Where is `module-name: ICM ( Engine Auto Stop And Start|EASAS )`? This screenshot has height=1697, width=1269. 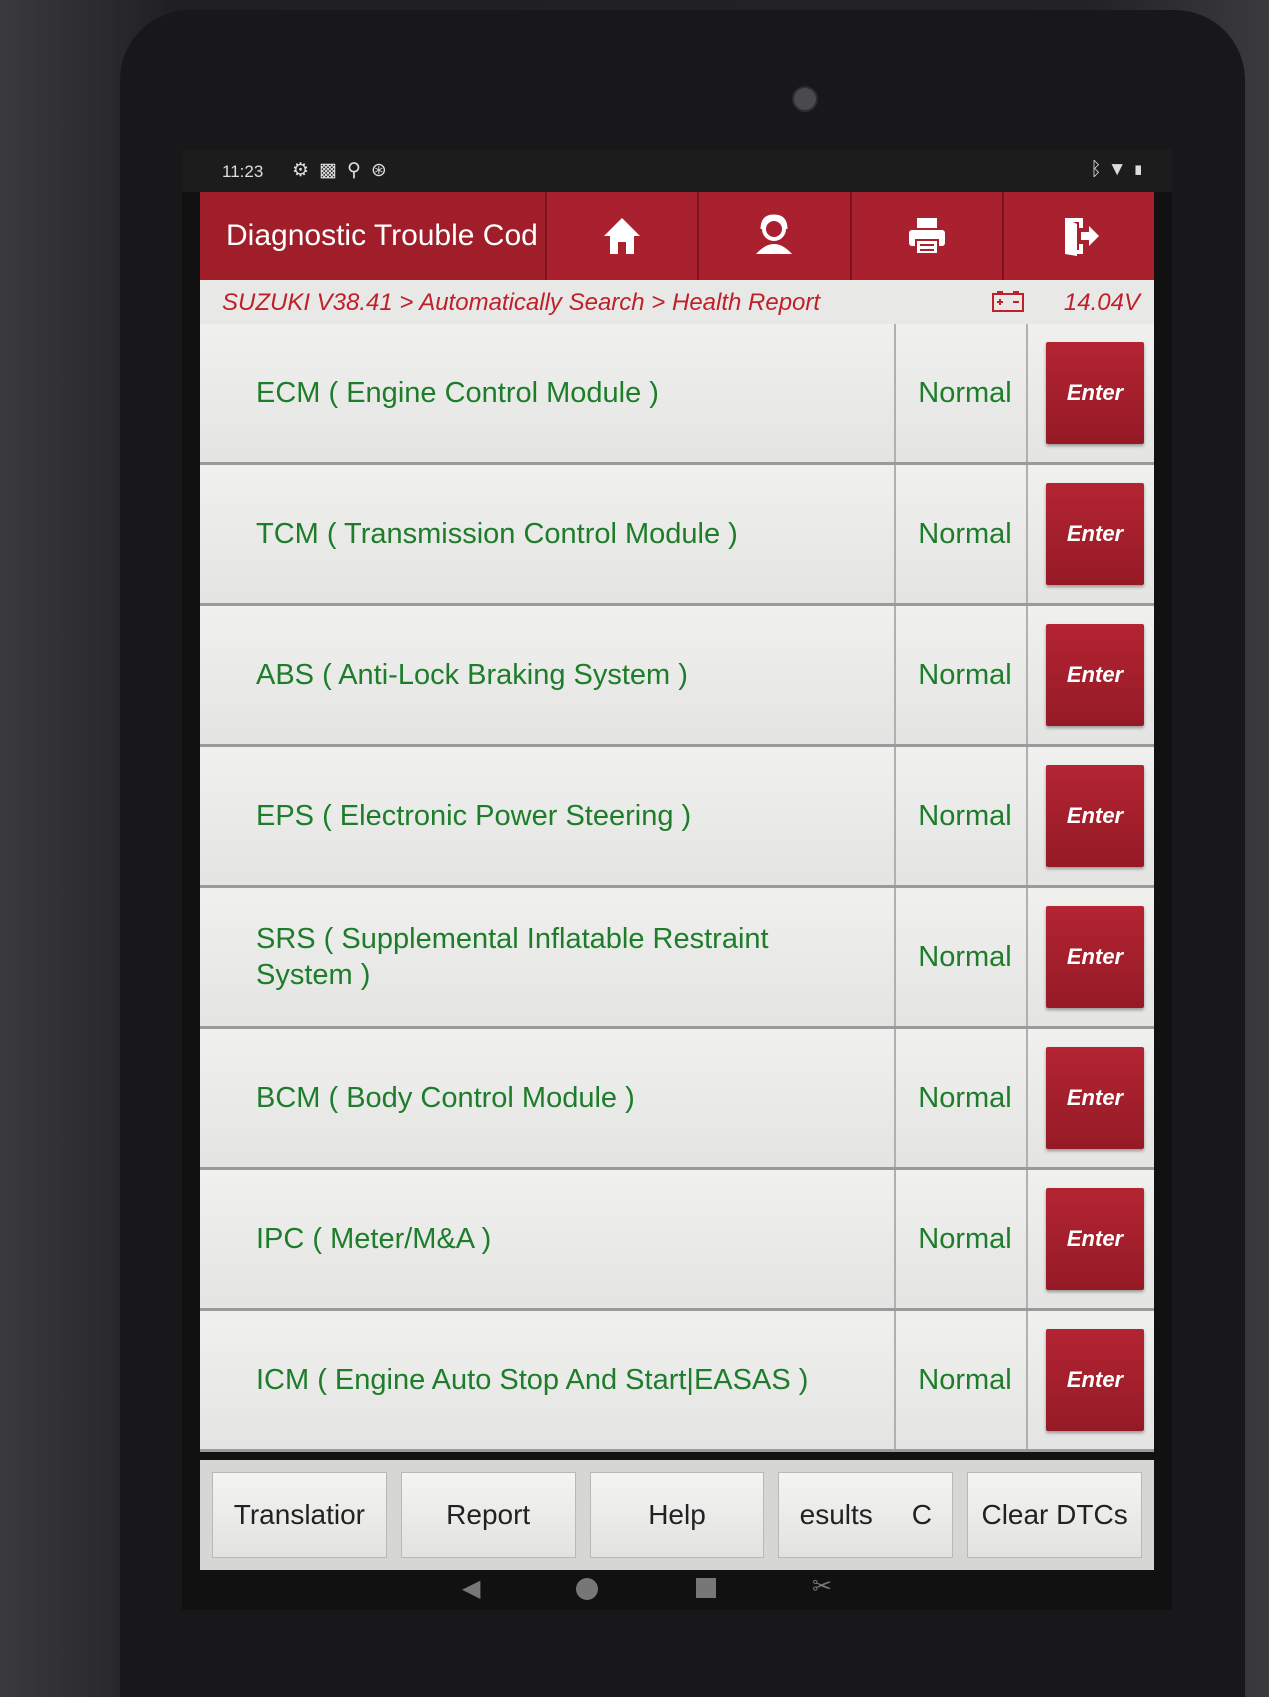
module-name: ICM ( Engine Auto Stop And Start|EASAS ) is located at coordinates (576, 1380).